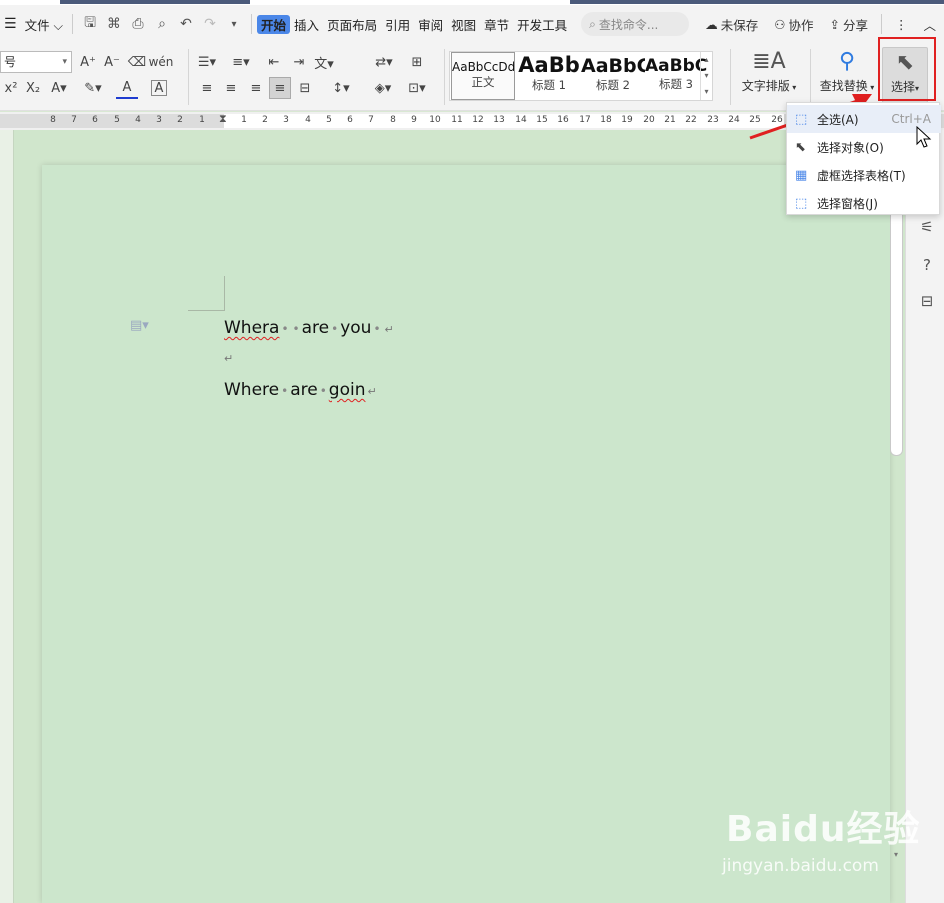 The image size is (944, 903). What do you see at coordinates (801, 175) in the screenshot?
I see `table-select-icon: ▦` at bounding box center [801, 175].